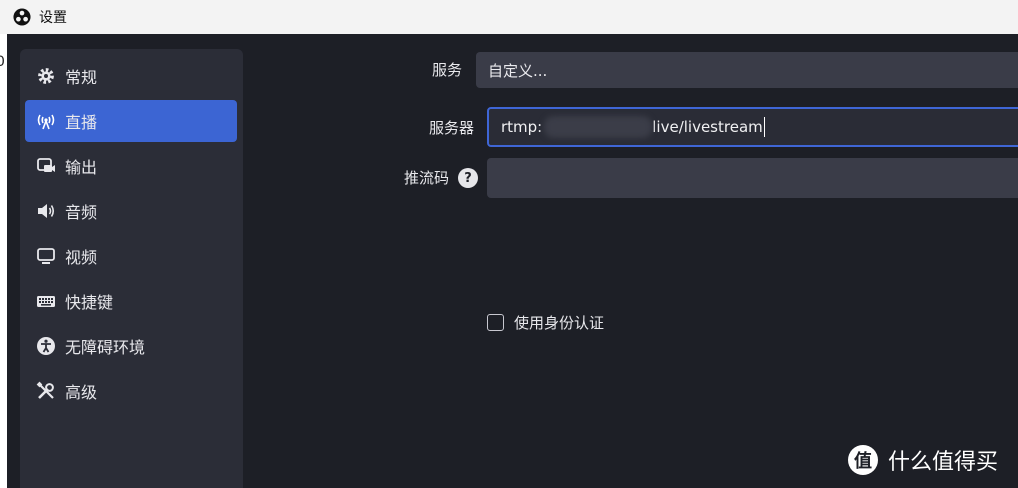  Describe the element at coordinates (46, 121) in the screenshot. I see `antenna-icon` at that location.